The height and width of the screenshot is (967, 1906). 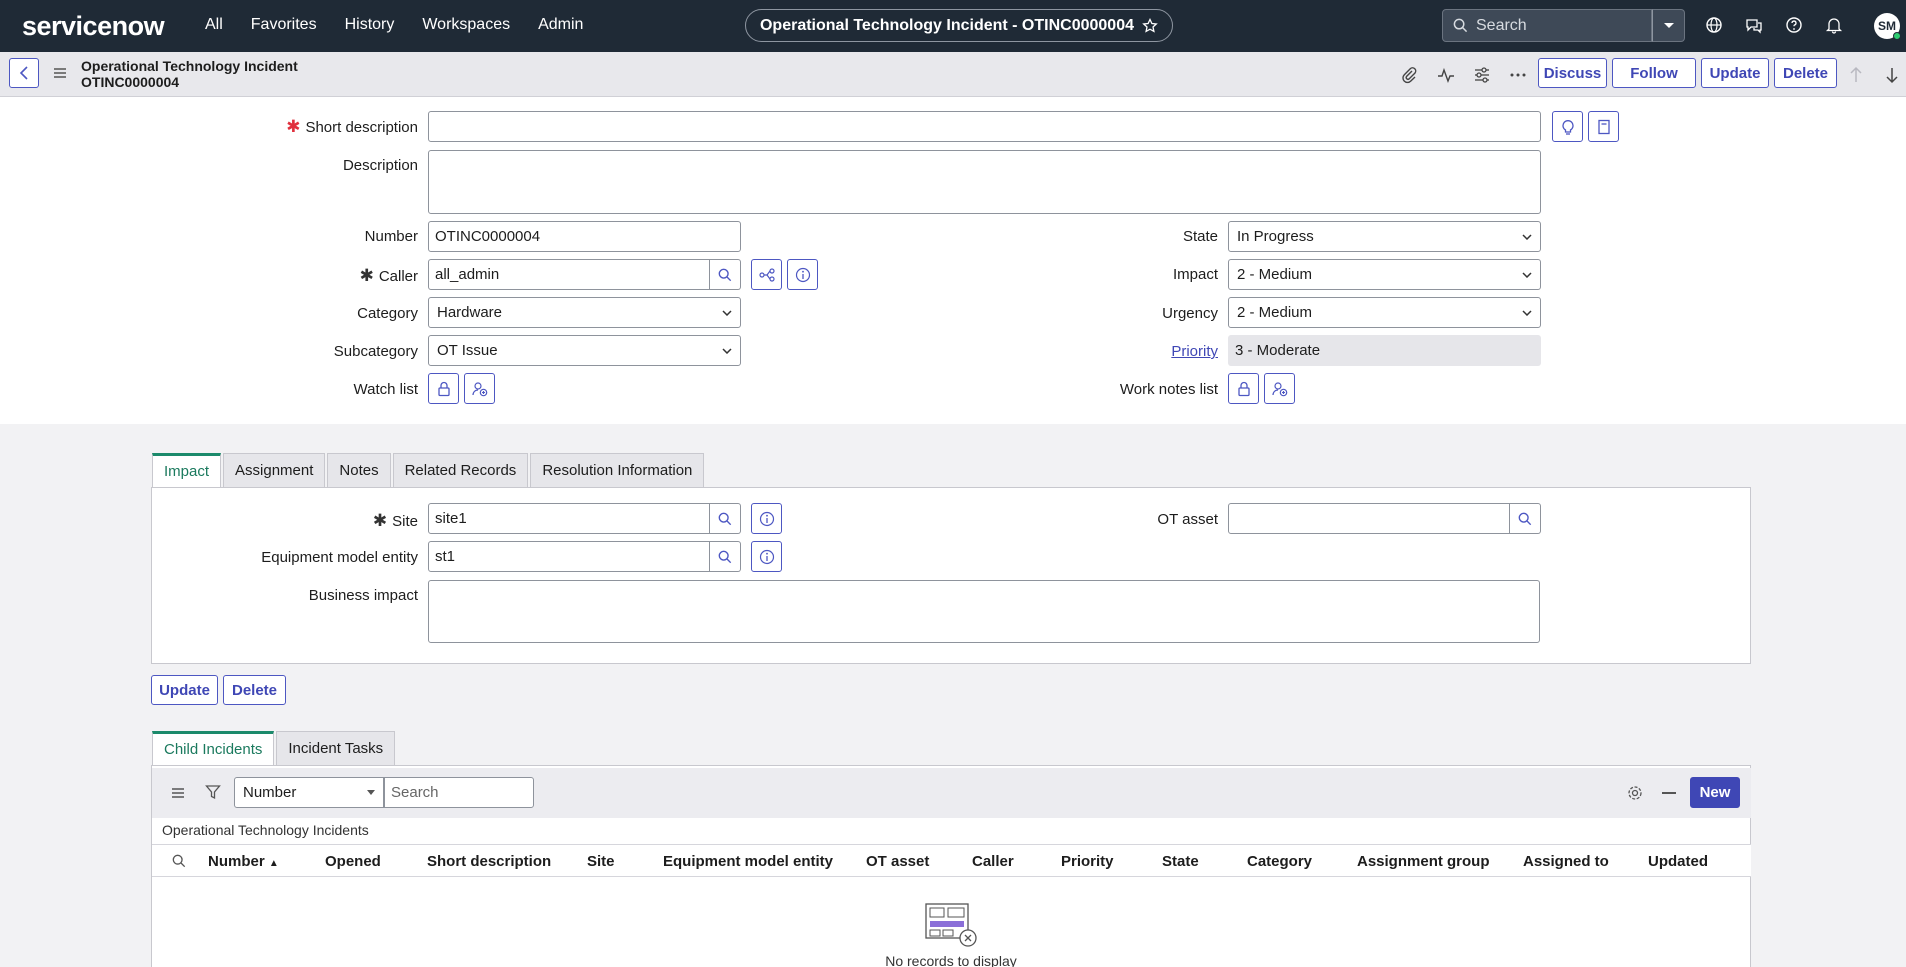 I want to click on ot-asset-input, so click(x=1369, y=518).